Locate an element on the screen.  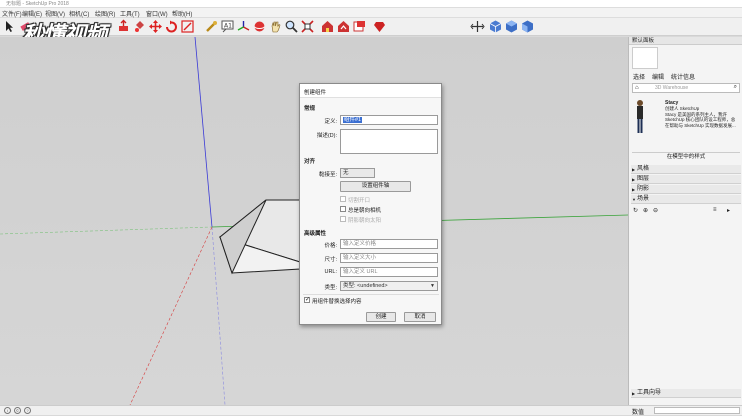
size-field: 输入定义大小 is located at coordinates (389, 258).